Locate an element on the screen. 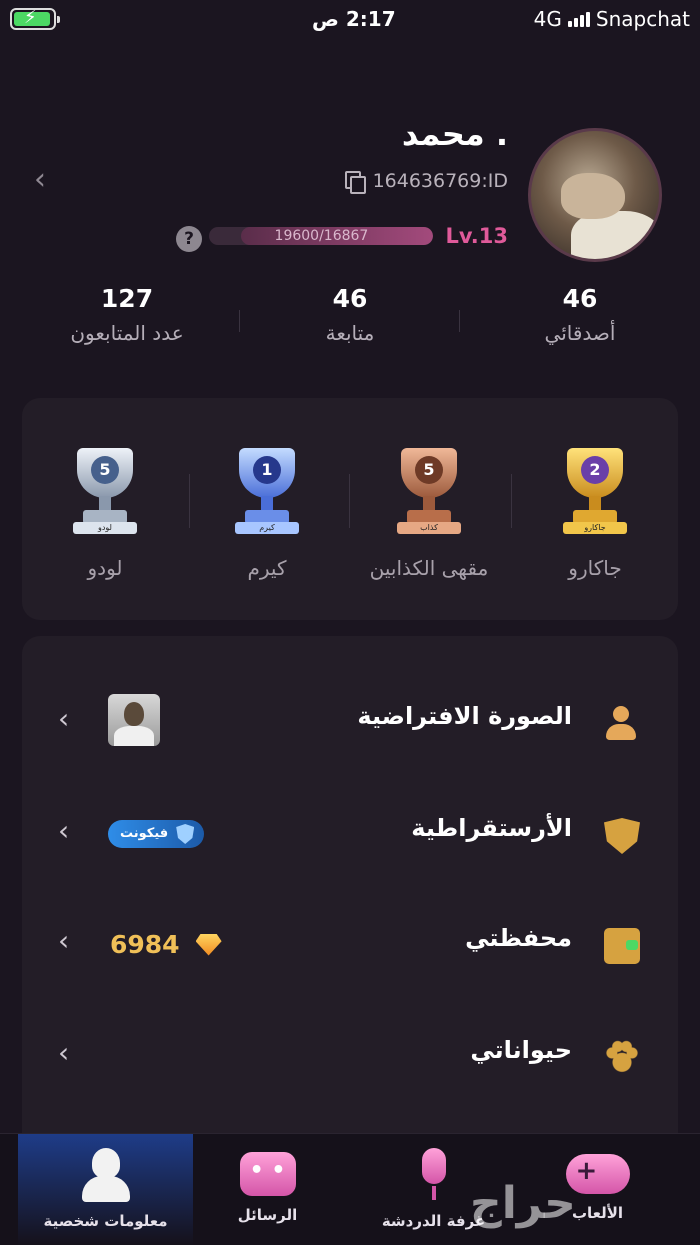 The width and height of the screenshot is (700, 1245). trophy-carrom: 1 كيرم كيرم is located at coordinates (267, 509).